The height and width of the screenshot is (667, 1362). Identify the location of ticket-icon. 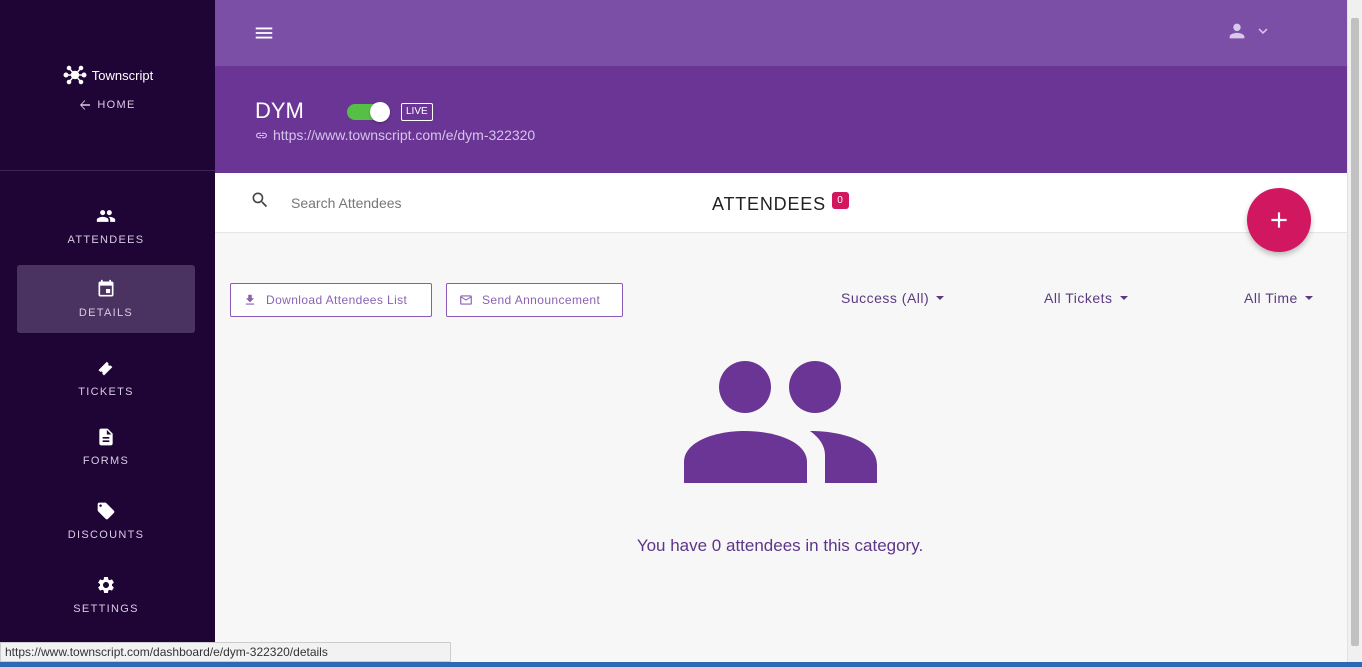
(105, 368).